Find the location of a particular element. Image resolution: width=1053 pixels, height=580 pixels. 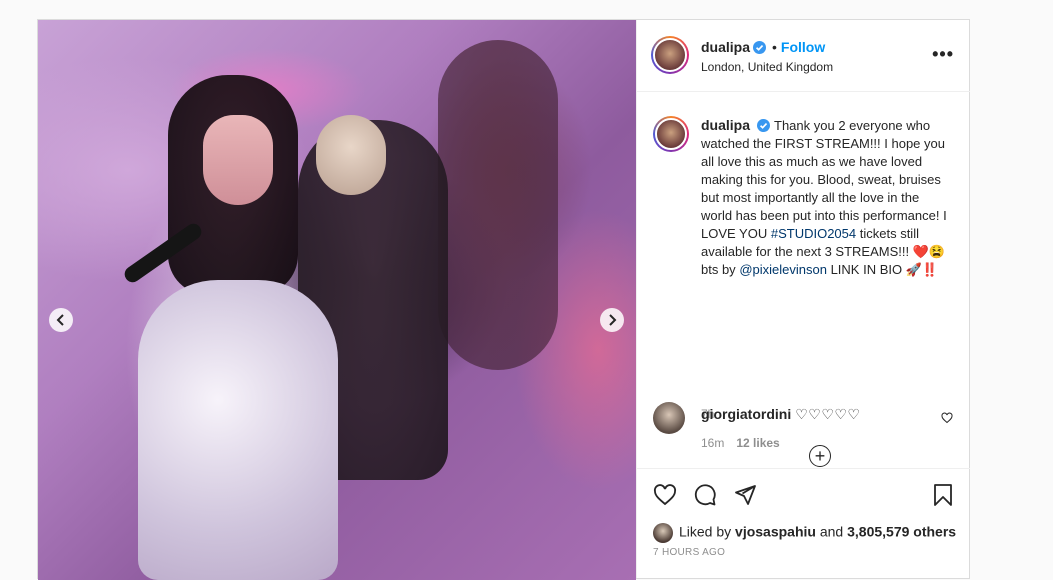

comment-line: giorgiatordini ♡♡♡♡♡ is located at coordinates (780, 414).